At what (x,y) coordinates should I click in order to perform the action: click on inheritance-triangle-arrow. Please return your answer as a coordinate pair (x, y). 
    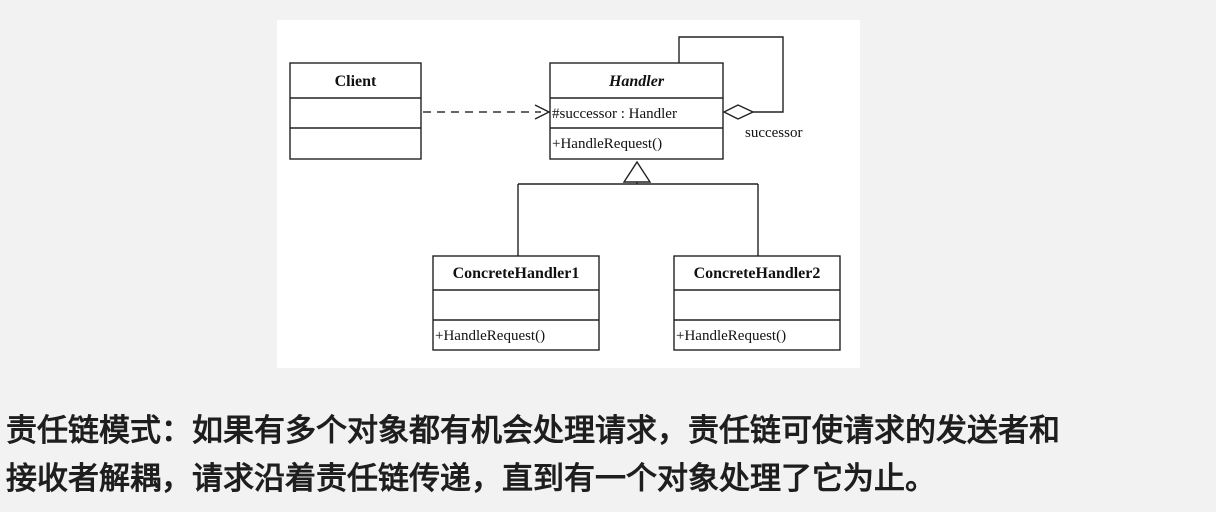
    Looking at the image, I should click on (637, 171).